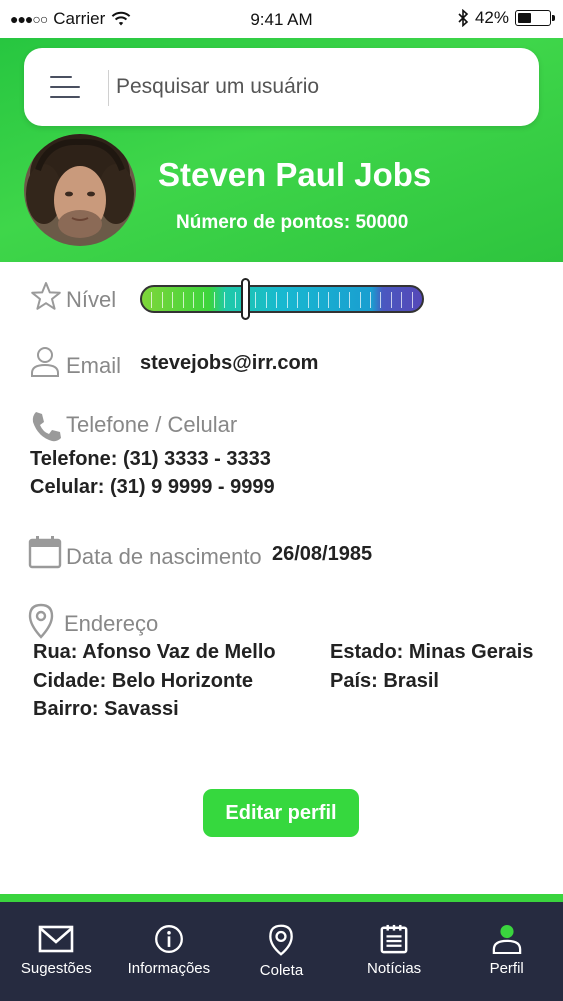 The width and height of the screenshot is (563, 1001). I want to click on phone-label: Telefone / Celular, so click(152, 424).